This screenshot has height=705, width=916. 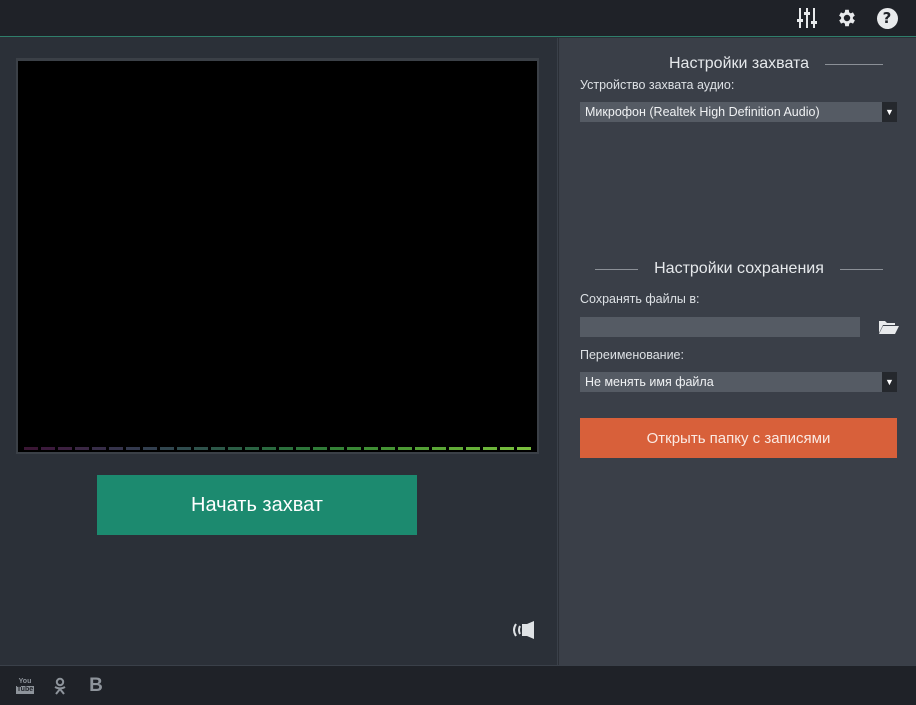 What do you see at coordinates (649, 382) in the screenshot?
I see `rename-value: Не менять имя файла` at bounding box center [649, 382].